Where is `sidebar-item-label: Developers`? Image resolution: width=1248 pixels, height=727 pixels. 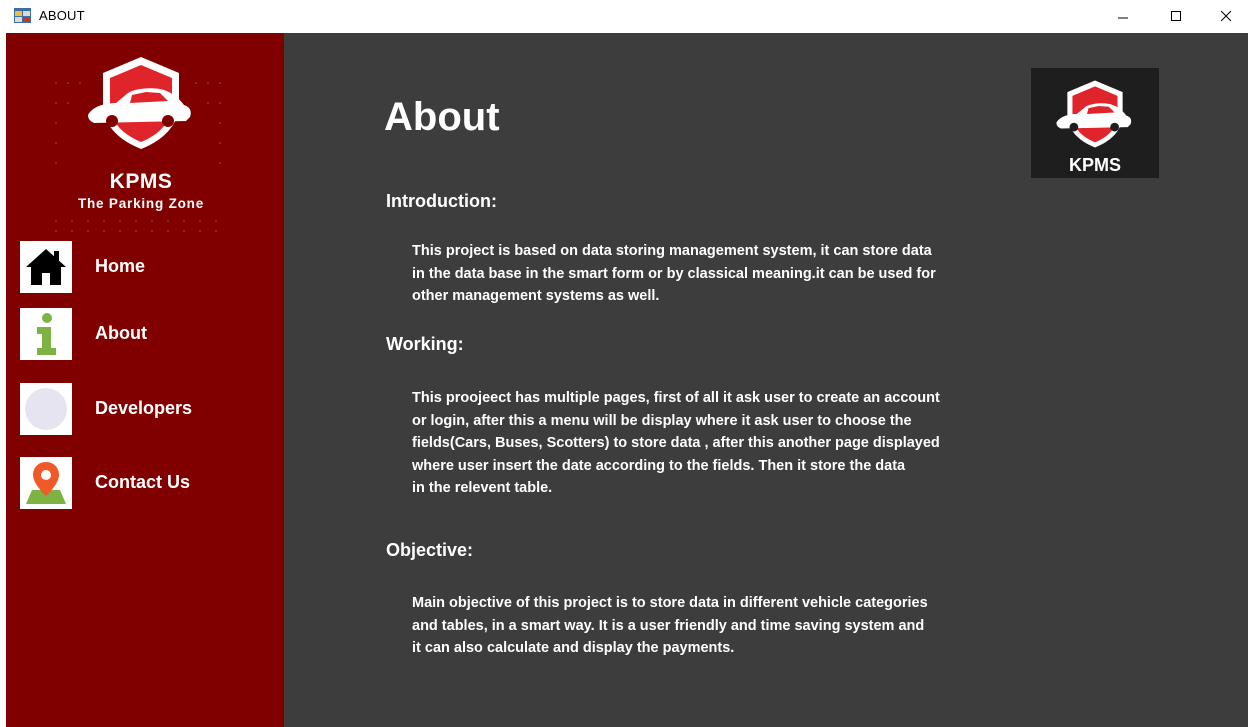 sidebar-item-label: Developers is located at coordinates (144, 408).